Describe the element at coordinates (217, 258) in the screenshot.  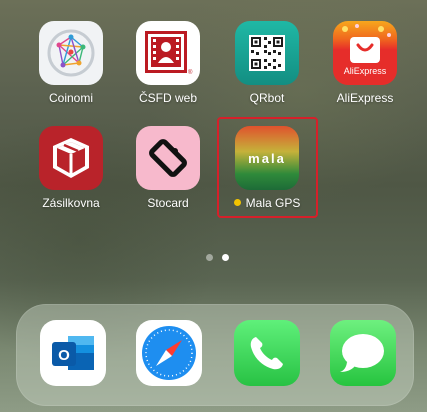
I see `page-indicator` at that location.